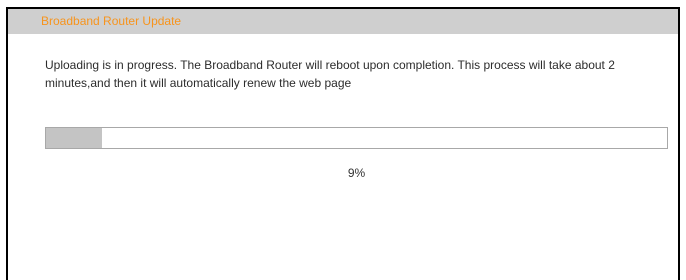  What do you see at coordinates (343, 21) in the screenshot?
I see `header-bar: Broadband Router Update` at bounding box center [343, 21].